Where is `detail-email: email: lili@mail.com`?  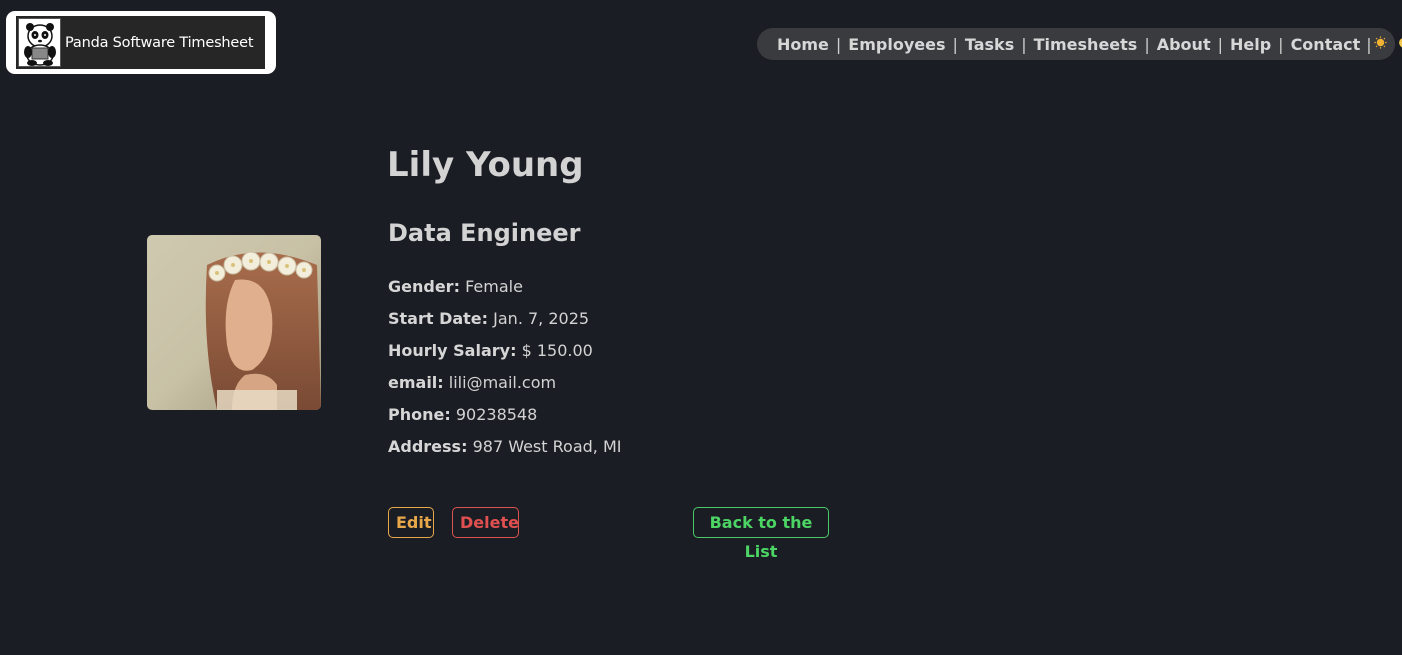 detail-email: email: lili@mail.com is located at coordinates (504, 389).